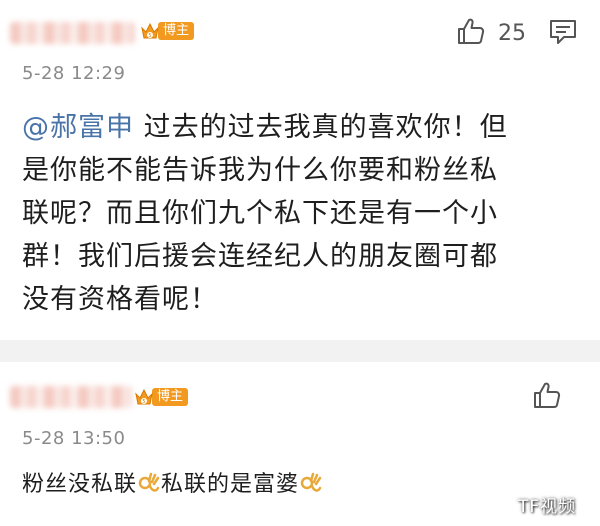 The image size is (600, 526). I want to click on mention-link: @郝富申, so click(78, 127).